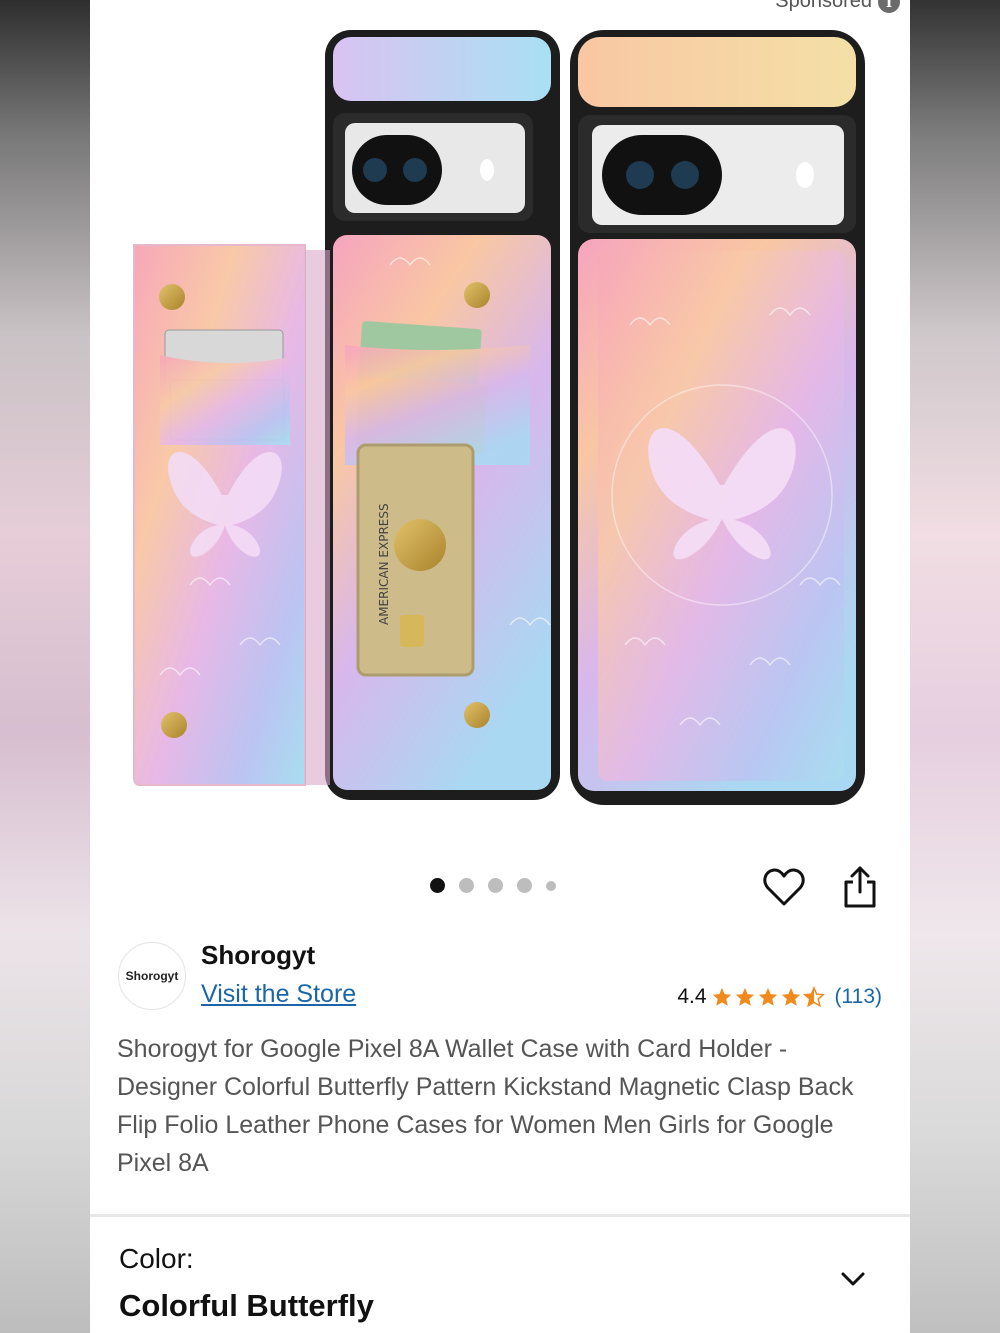  I want to click on color-value: Colorful Butterfly, so click(246, 1305).